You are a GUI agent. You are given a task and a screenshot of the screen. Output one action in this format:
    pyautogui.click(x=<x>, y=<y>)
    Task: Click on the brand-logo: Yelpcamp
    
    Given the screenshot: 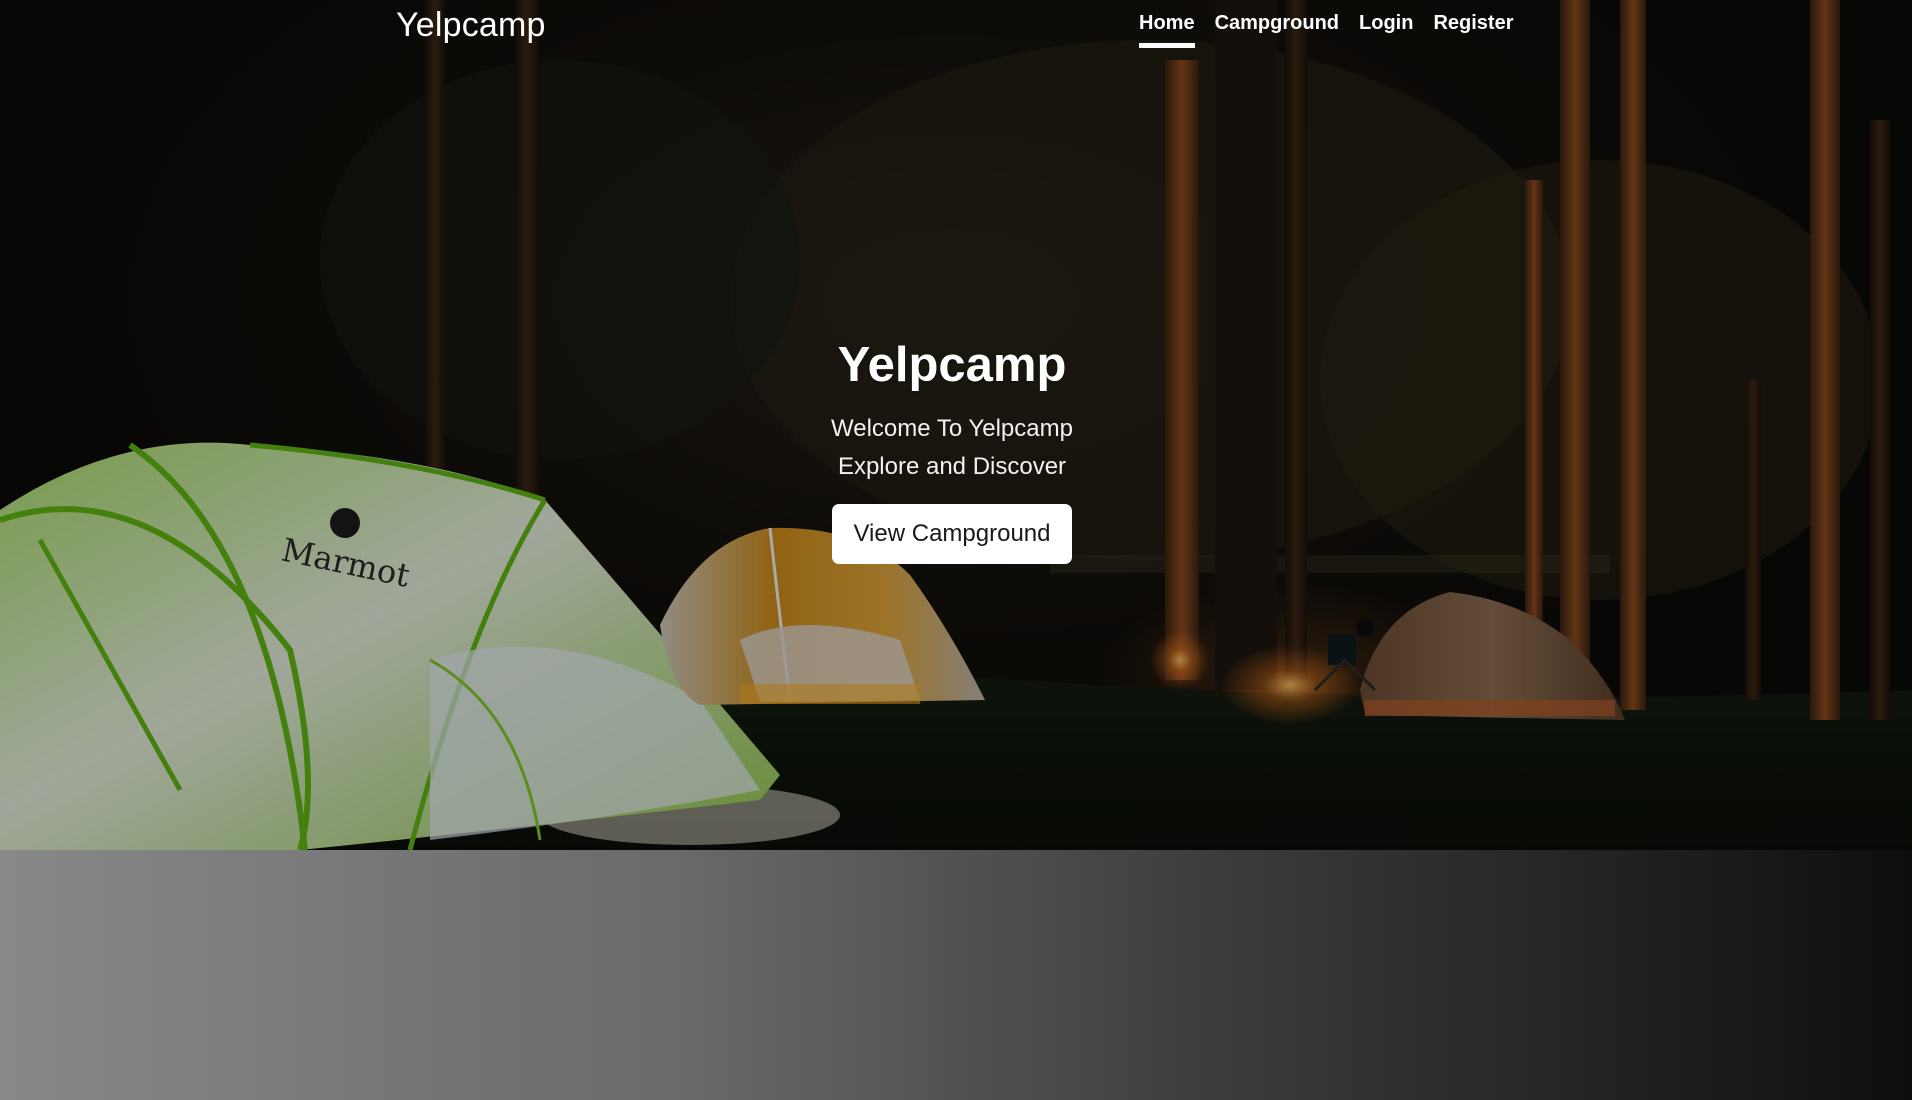 What is the action you would take?
    pyautogui.click(x=471, y=25)
    